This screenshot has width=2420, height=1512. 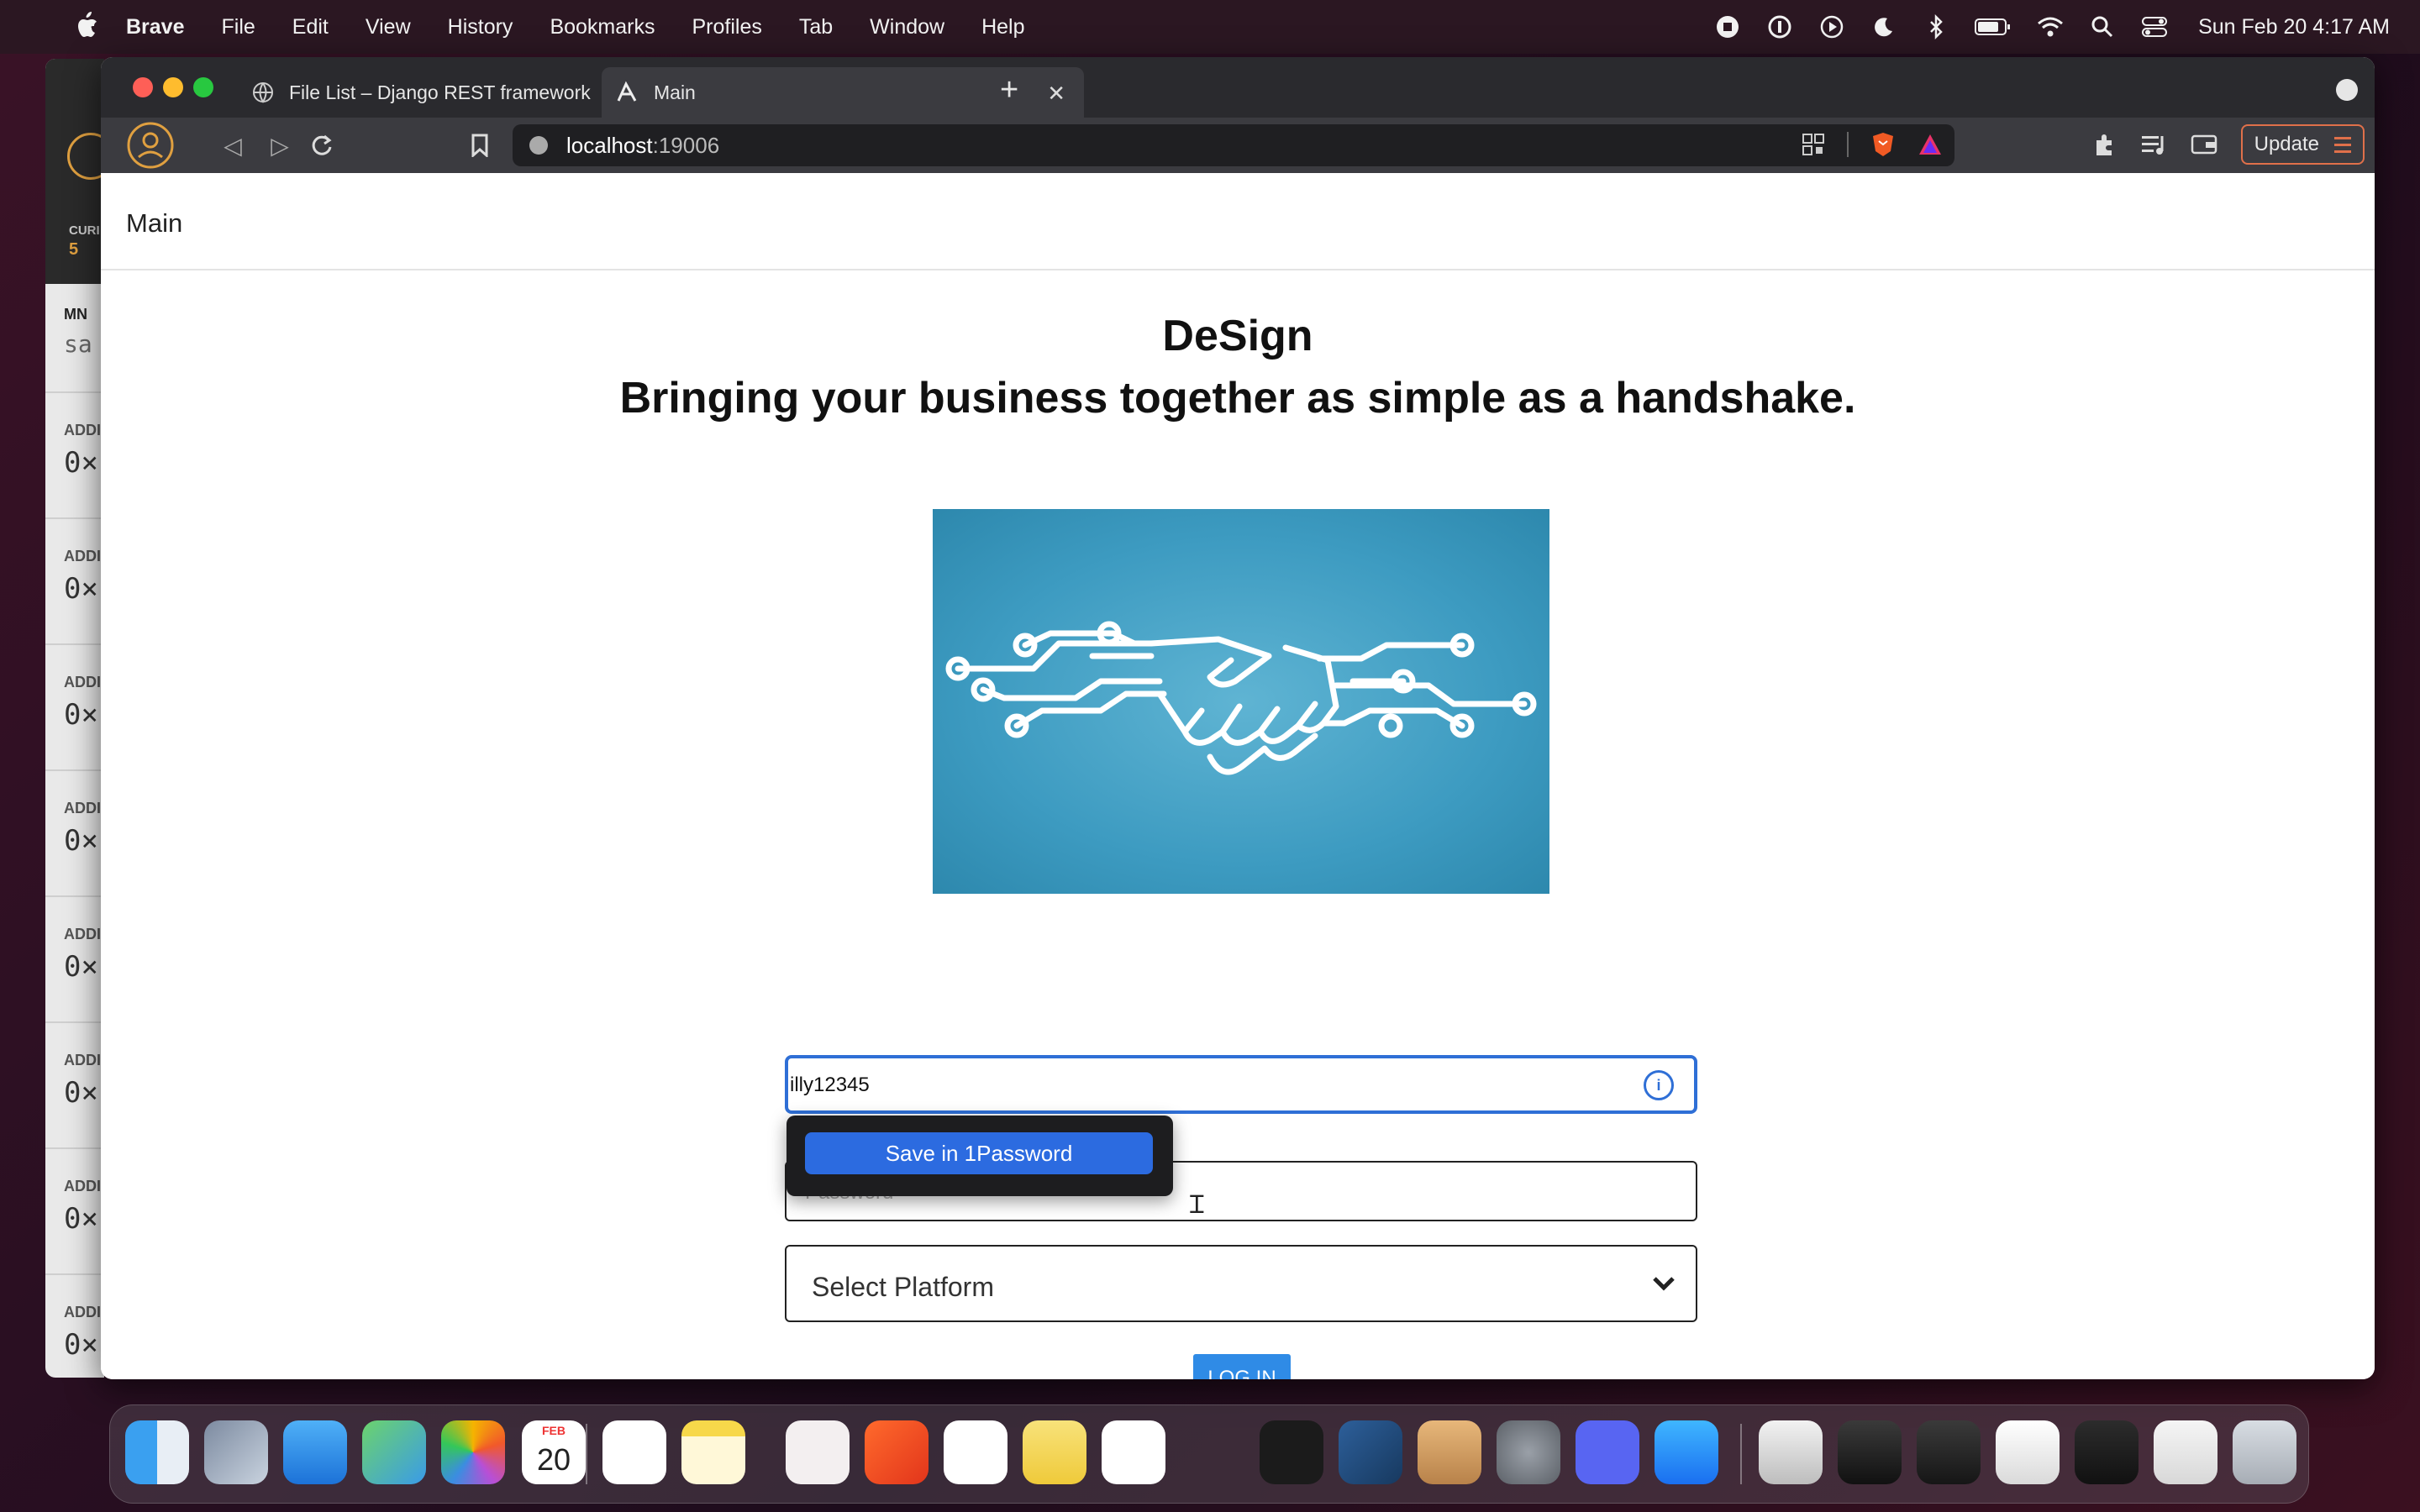 What do you see at coordinates (310, 27) in the screenshot?
I see `menu-edit: Edit` at bounding box center [310, 27].